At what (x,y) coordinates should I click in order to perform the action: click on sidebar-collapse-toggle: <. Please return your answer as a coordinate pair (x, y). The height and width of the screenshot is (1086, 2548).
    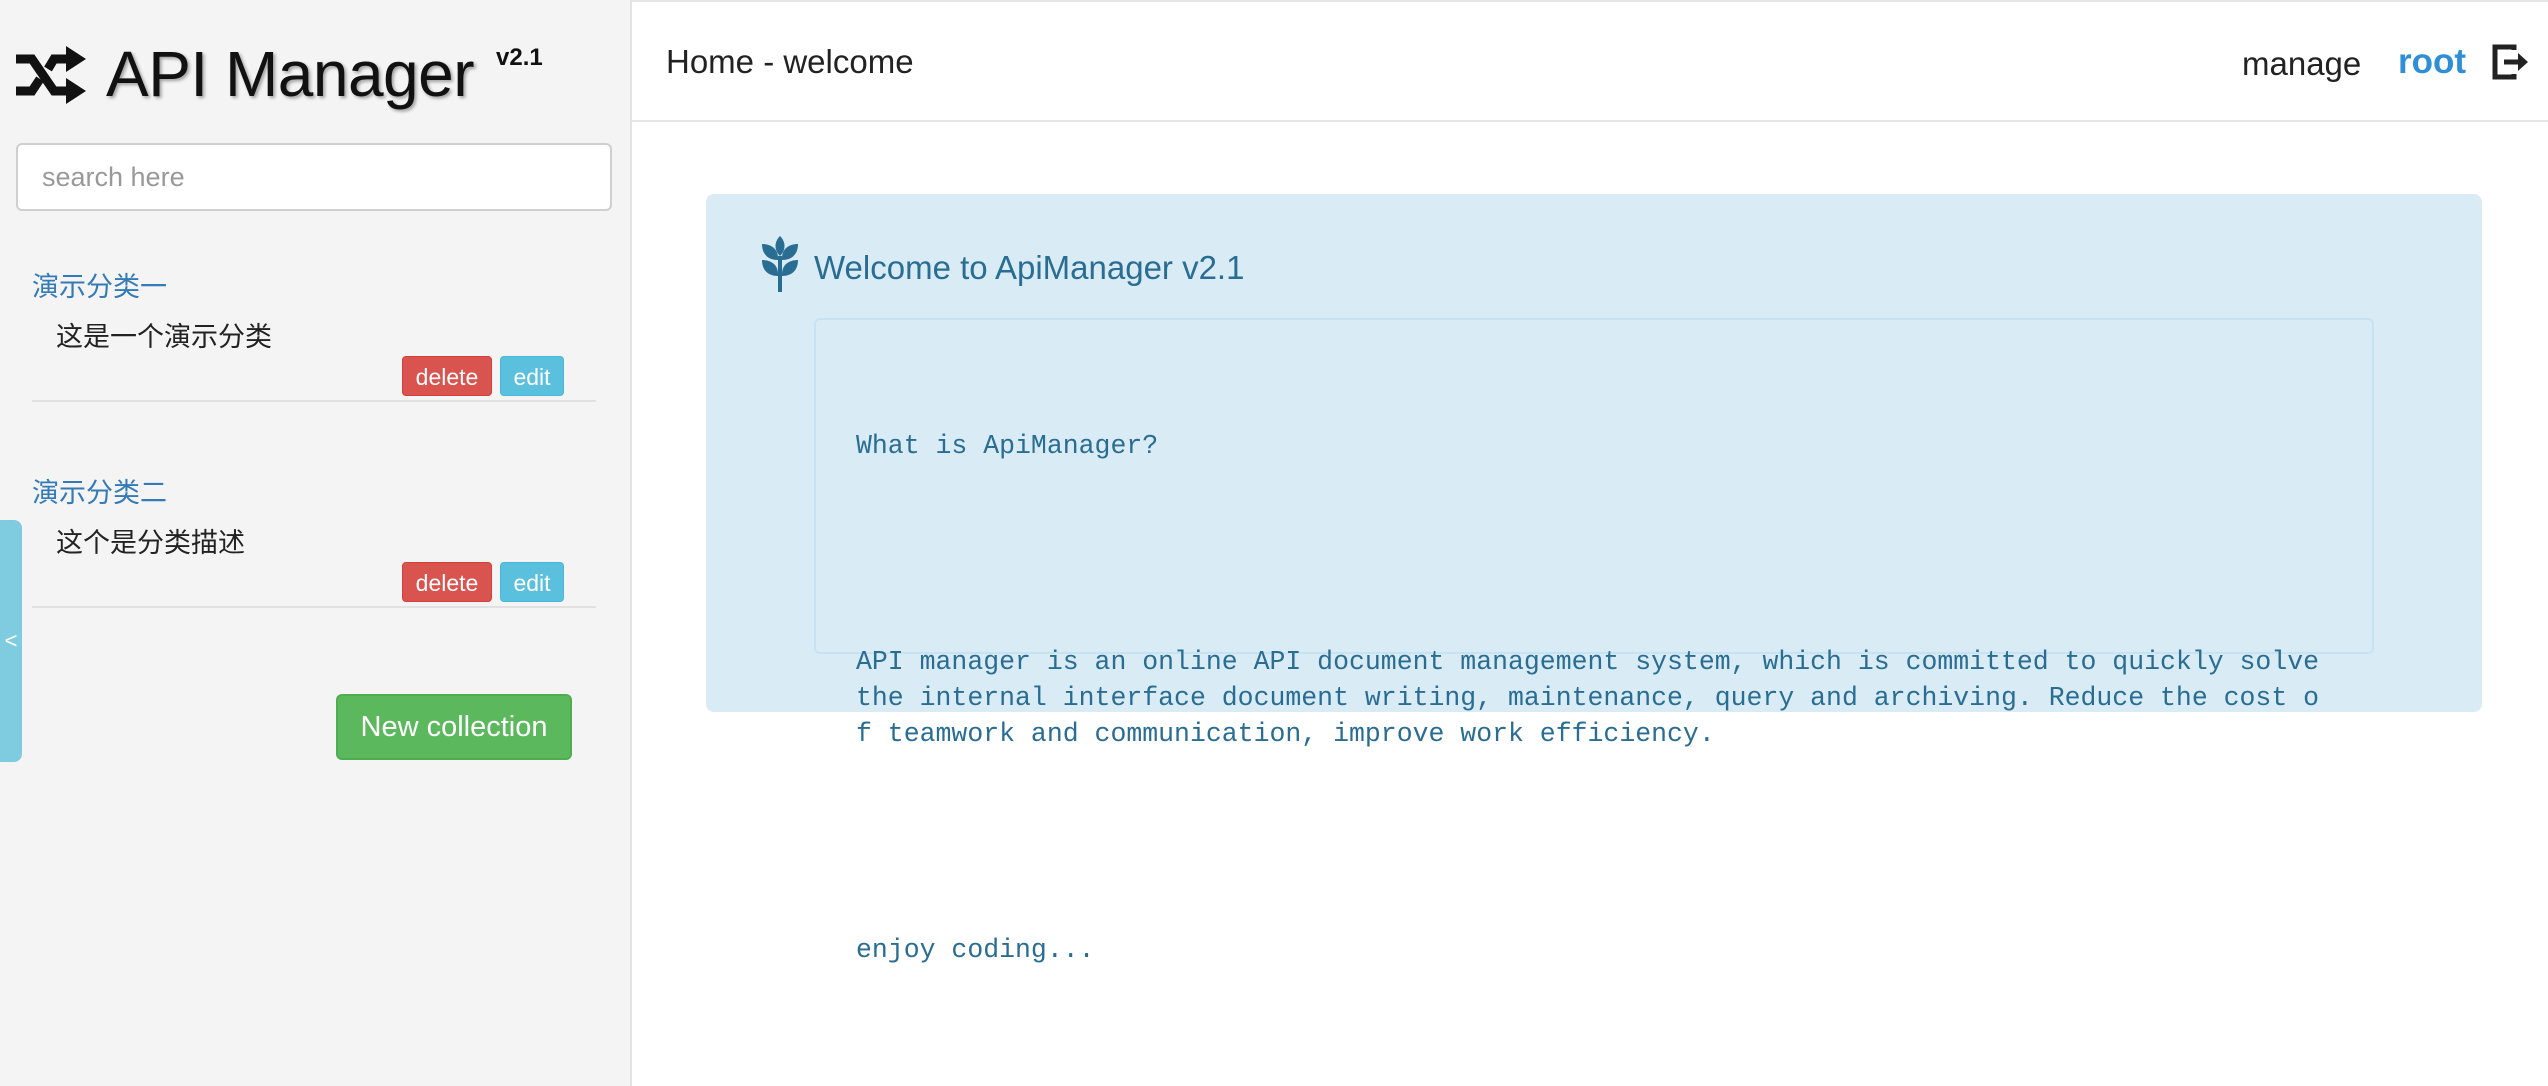
    Looking at the image, I should click on (11, 641).